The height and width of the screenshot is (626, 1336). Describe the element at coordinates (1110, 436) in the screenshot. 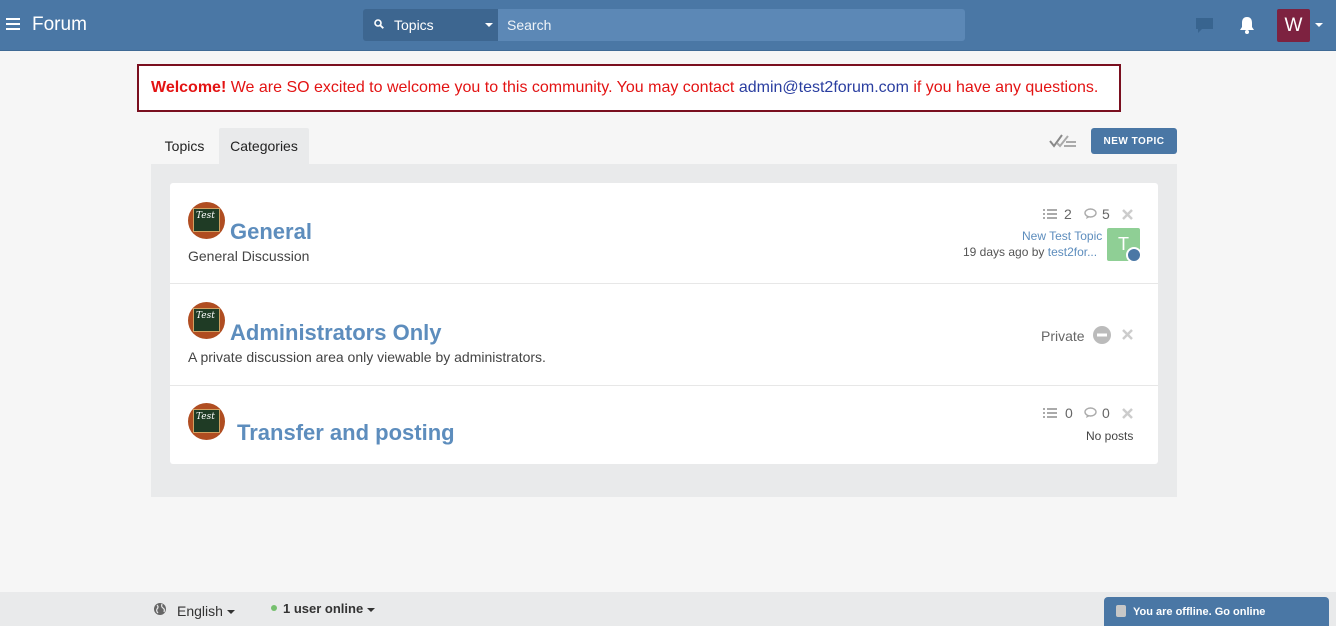

I see `no-posts-label: No posts` at that location.